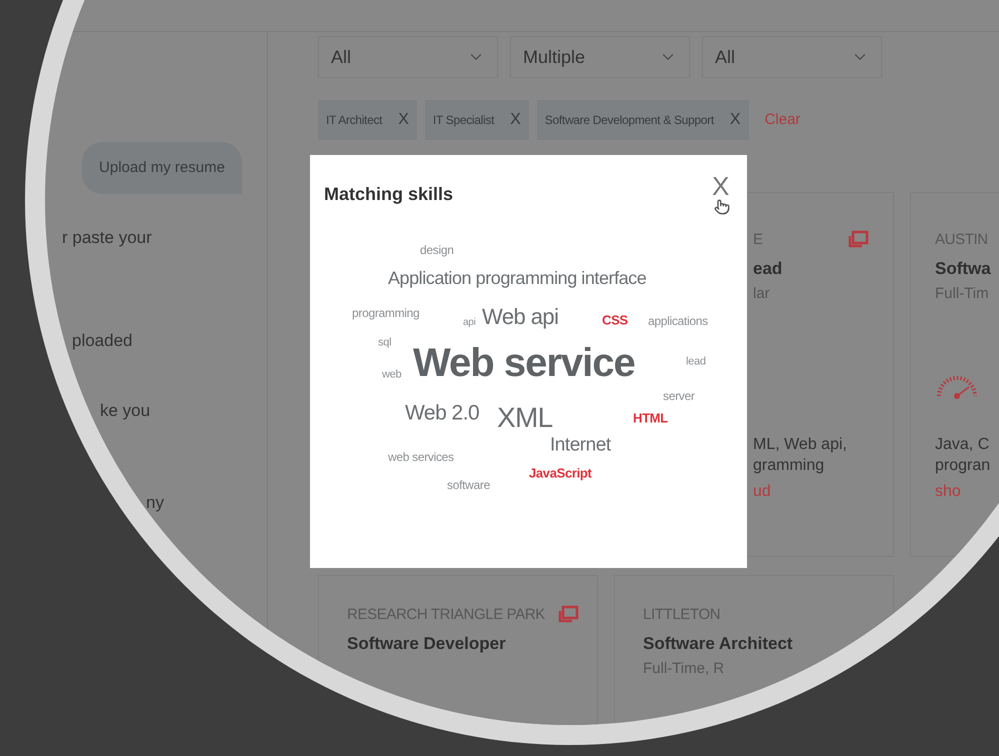 The height and width of the screenshot is (756, 999). Describe the element at coordinates (354, 120) in the screenshot. I see `tag-label: IT Architect` at that location.